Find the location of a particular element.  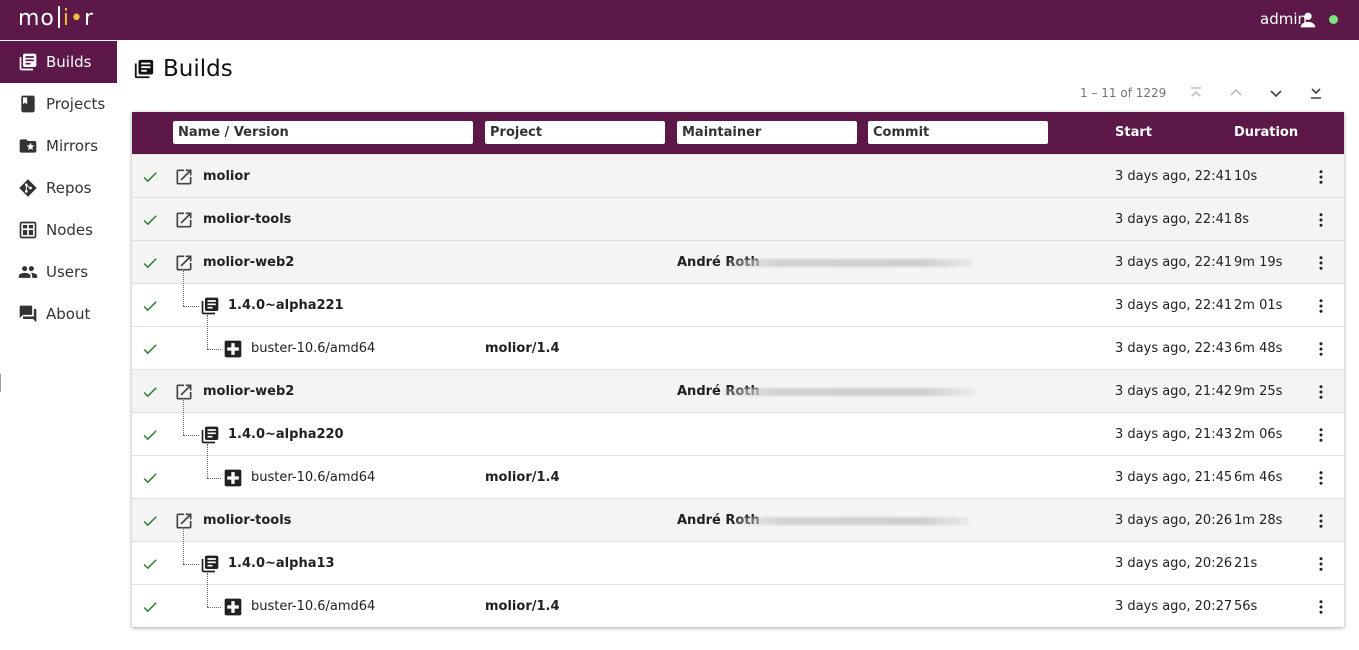

table-row: molior 3 days ago, 22:41 10s is located at coordinates (738, 175).